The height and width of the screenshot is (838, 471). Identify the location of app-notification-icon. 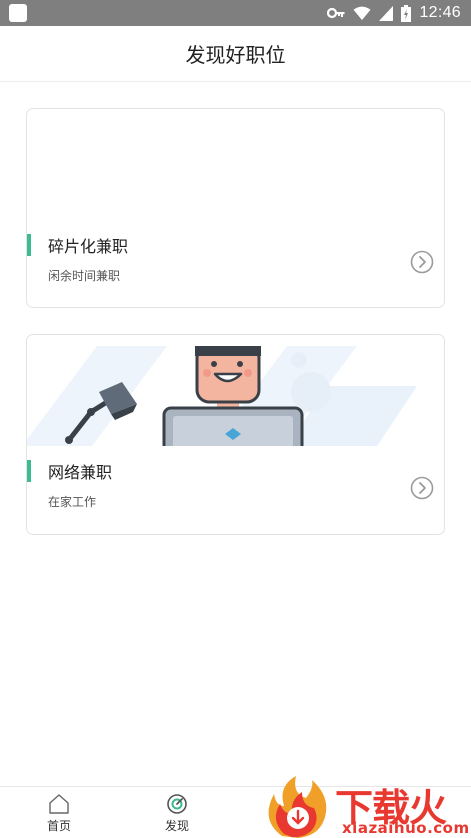
(18, 13).